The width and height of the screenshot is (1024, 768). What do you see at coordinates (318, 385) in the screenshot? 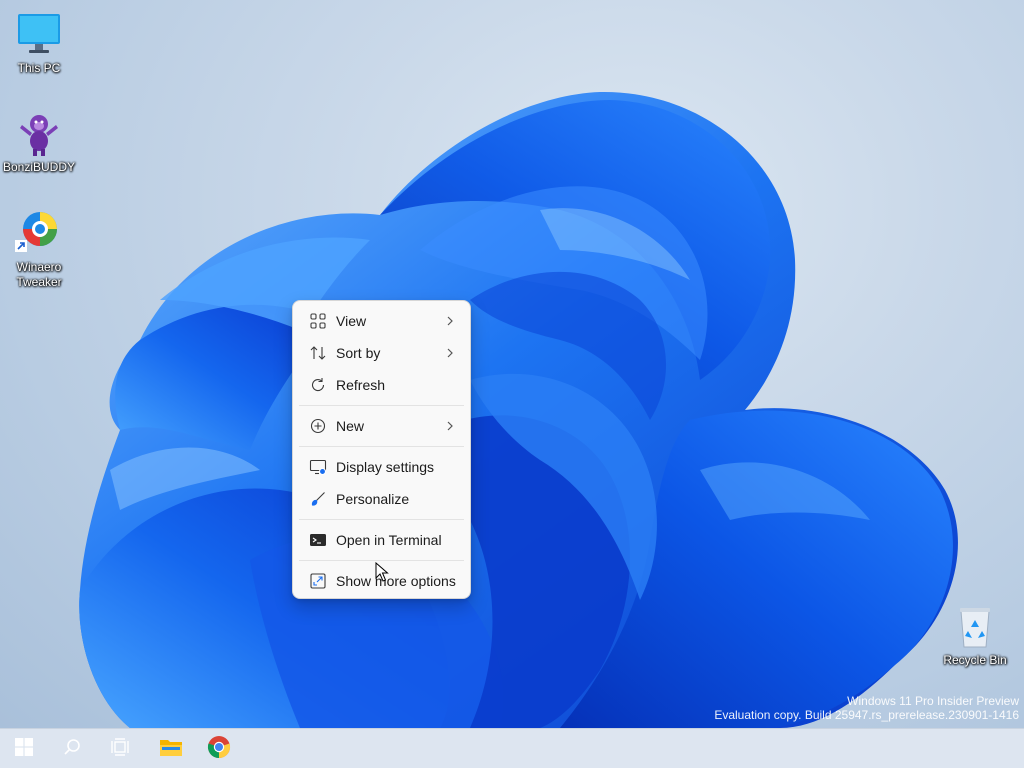
I see `refresh-icon` at bounding box center [318, 385].